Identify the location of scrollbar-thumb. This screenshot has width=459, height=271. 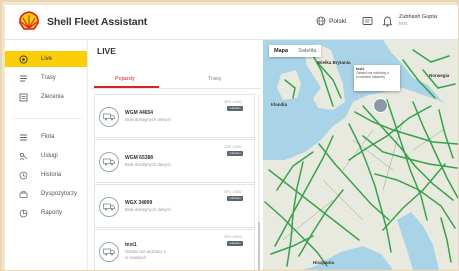
(259, 246).